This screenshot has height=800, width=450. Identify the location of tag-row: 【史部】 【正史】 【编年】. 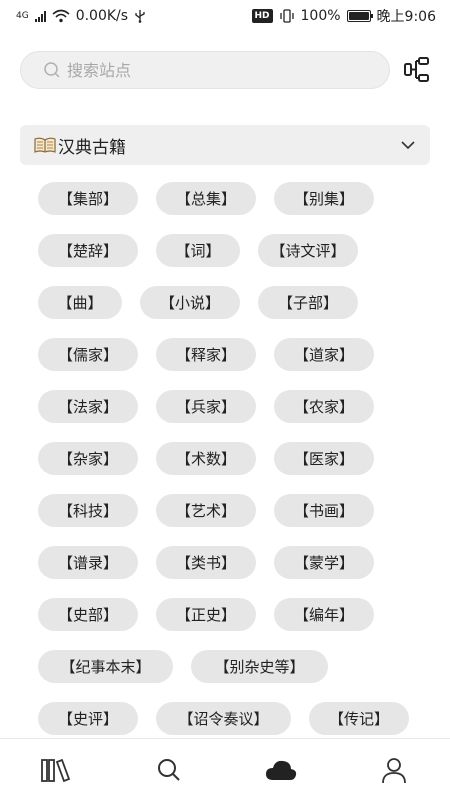
(235, 614).